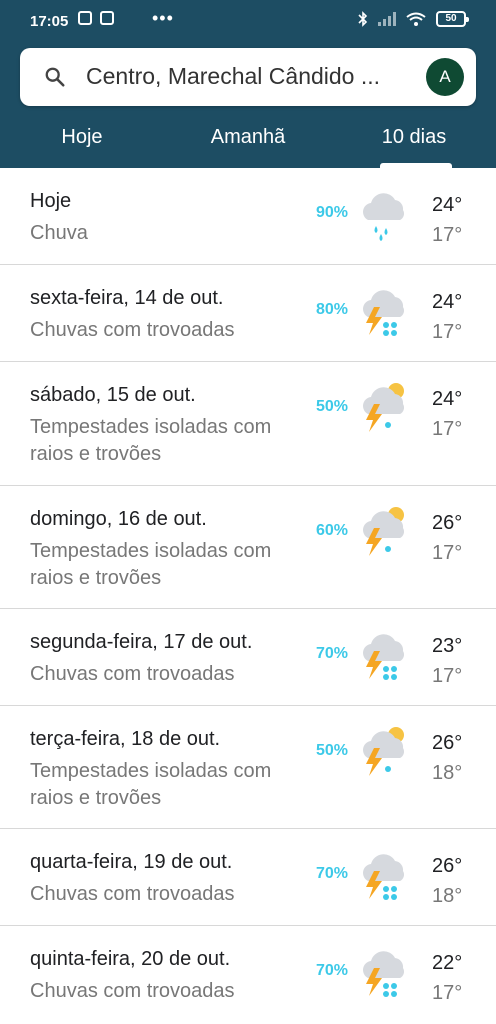 This screenshot has height=1024, width=496. Describe the element at coordinates (59, 233) in the screenshot. I see `forecast-condition: Chuva` at that location.